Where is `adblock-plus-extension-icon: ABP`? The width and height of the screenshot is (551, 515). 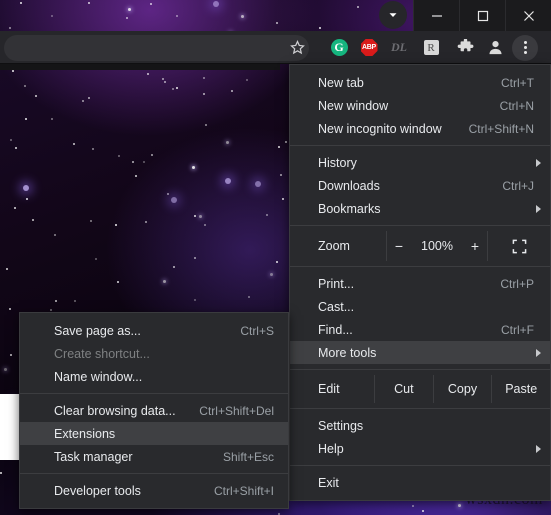
adblock-plus-extension-icon: ABP is located at coordinates (369, 47).